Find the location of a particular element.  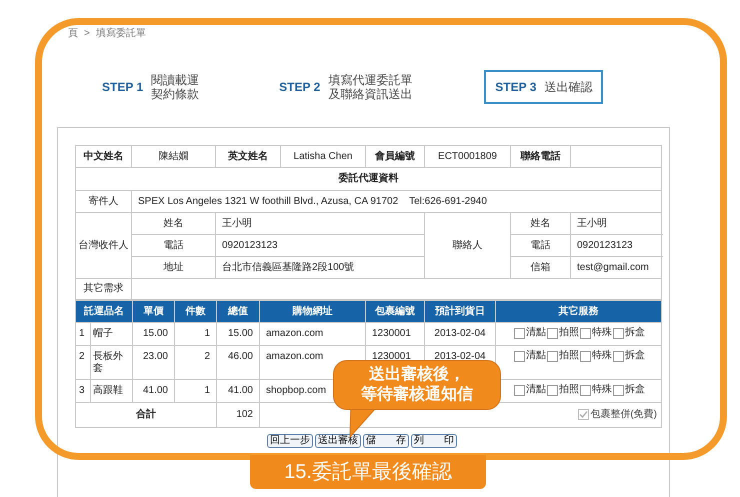

checkbox-label: 包裹整併(免費) is located at coordinates (623, 415).